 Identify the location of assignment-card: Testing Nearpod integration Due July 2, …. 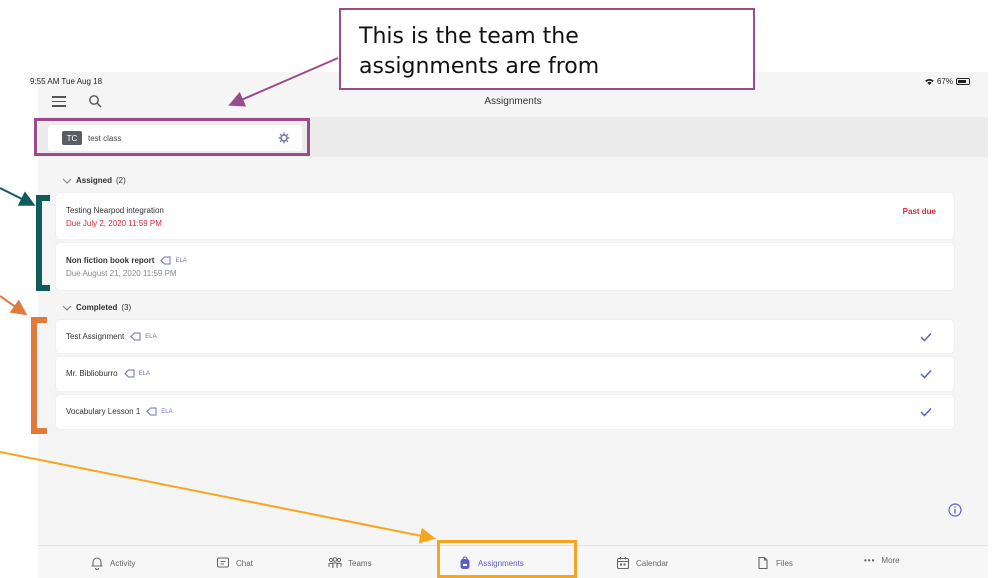
(505, 216).